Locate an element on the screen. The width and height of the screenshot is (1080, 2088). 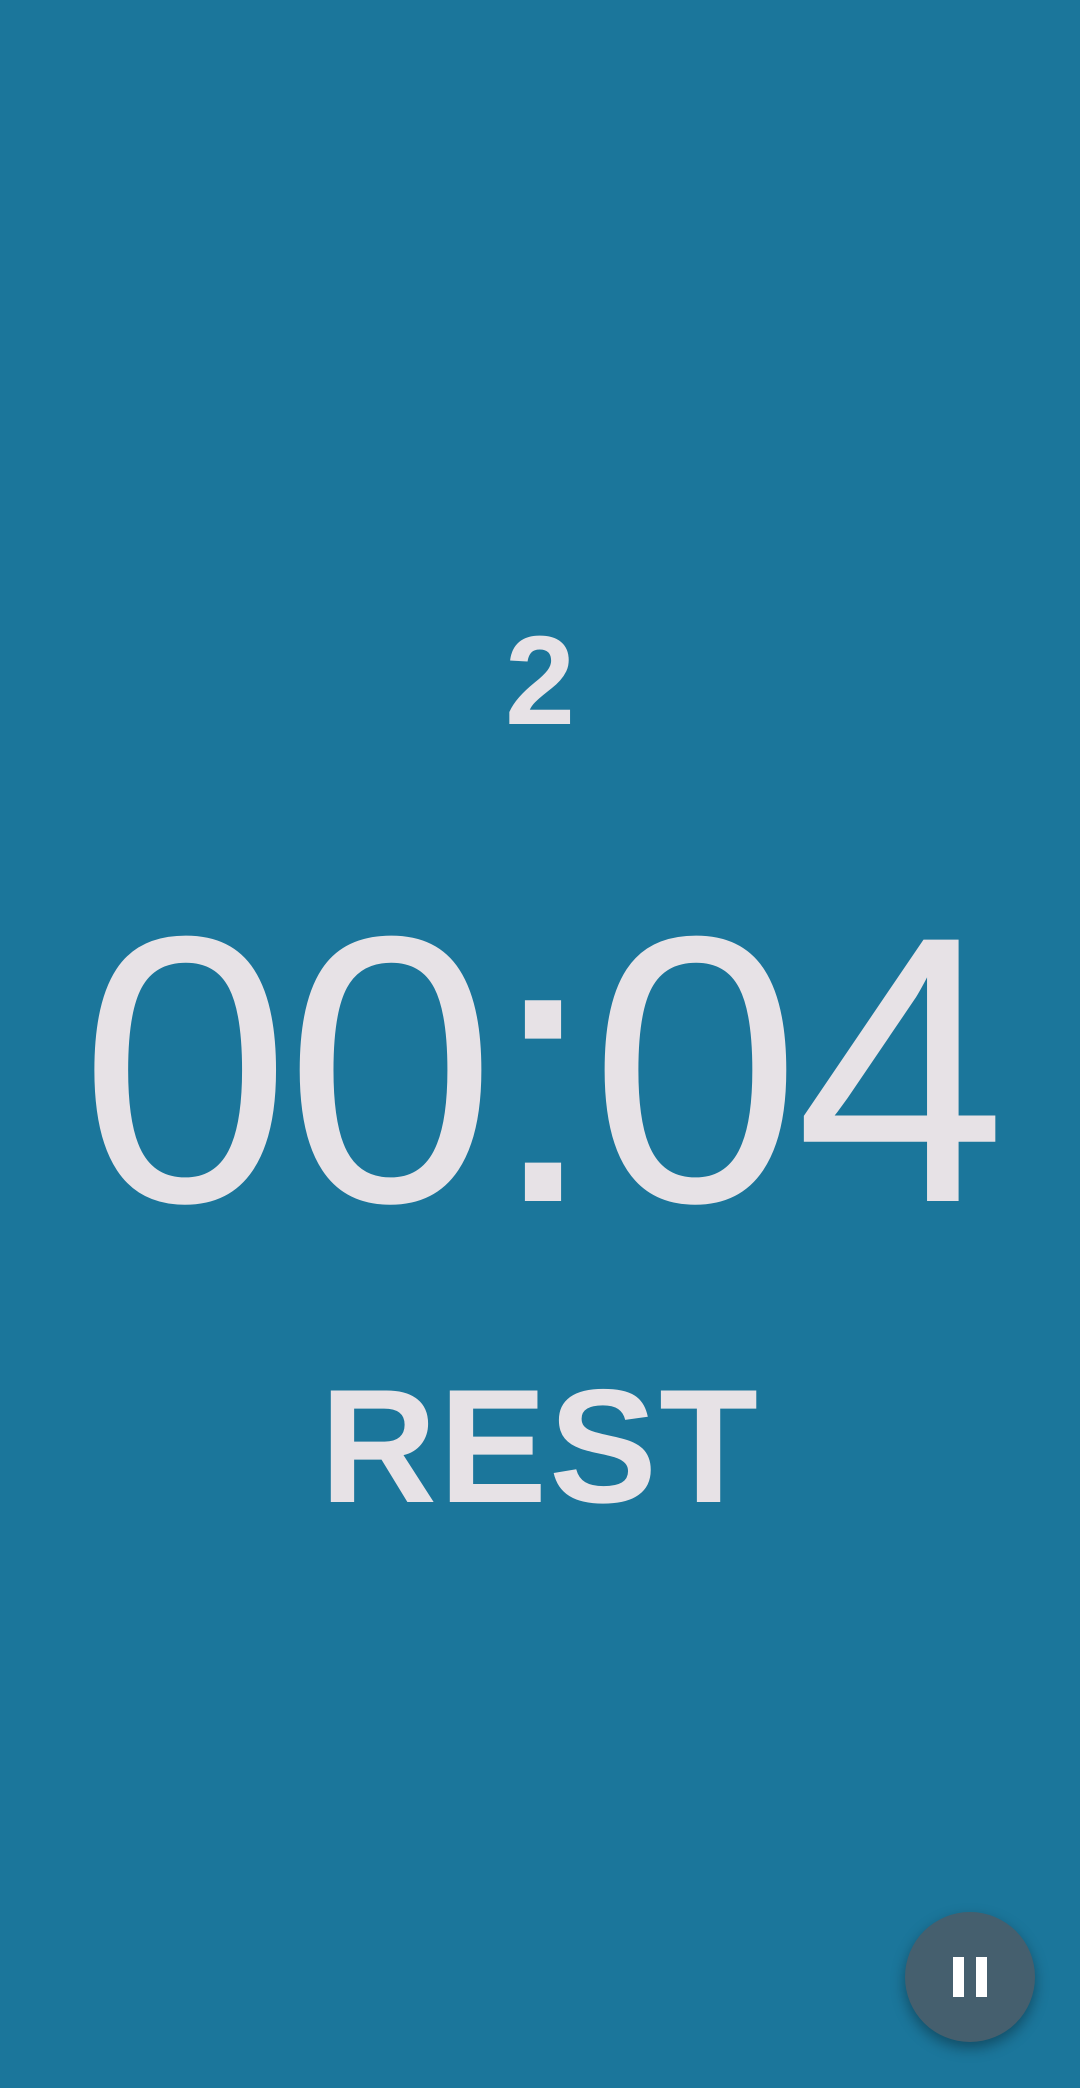
pause-icon is located at coordinates (970, 1977).